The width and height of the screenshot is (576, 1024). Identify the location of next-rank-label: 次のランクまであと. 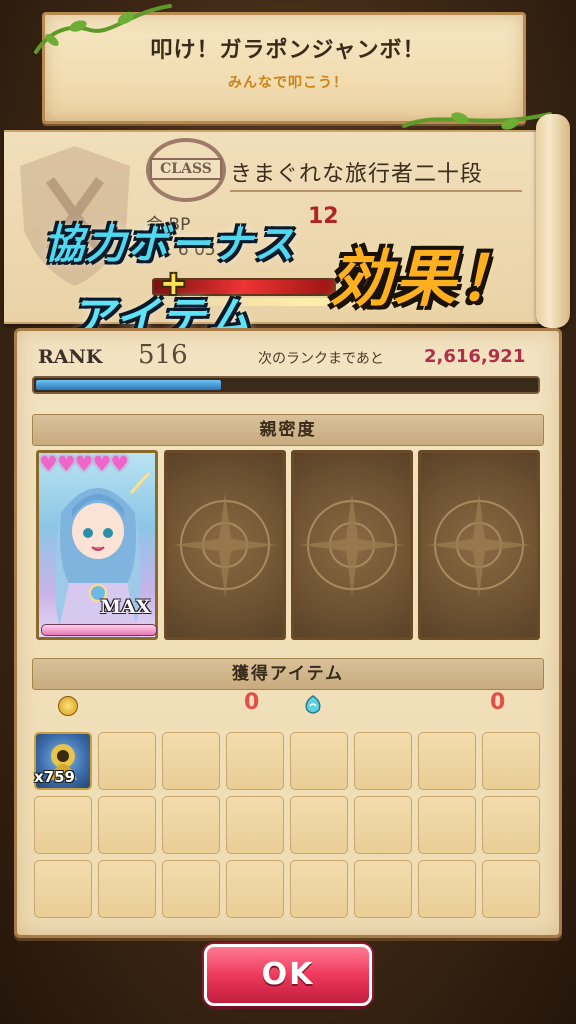
(321, 359).